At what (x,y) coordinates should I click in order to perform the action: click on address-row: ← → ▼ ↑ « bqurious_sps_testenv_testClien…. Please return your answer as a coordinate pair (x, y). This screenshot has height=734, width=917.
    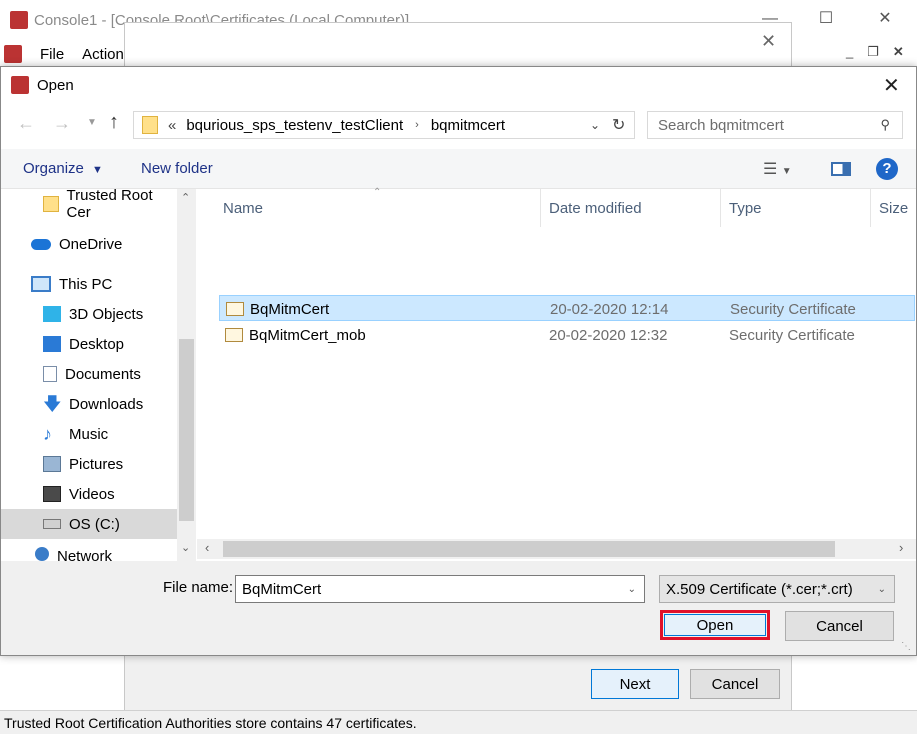
    Looking at the image, I should click on (458, 126).